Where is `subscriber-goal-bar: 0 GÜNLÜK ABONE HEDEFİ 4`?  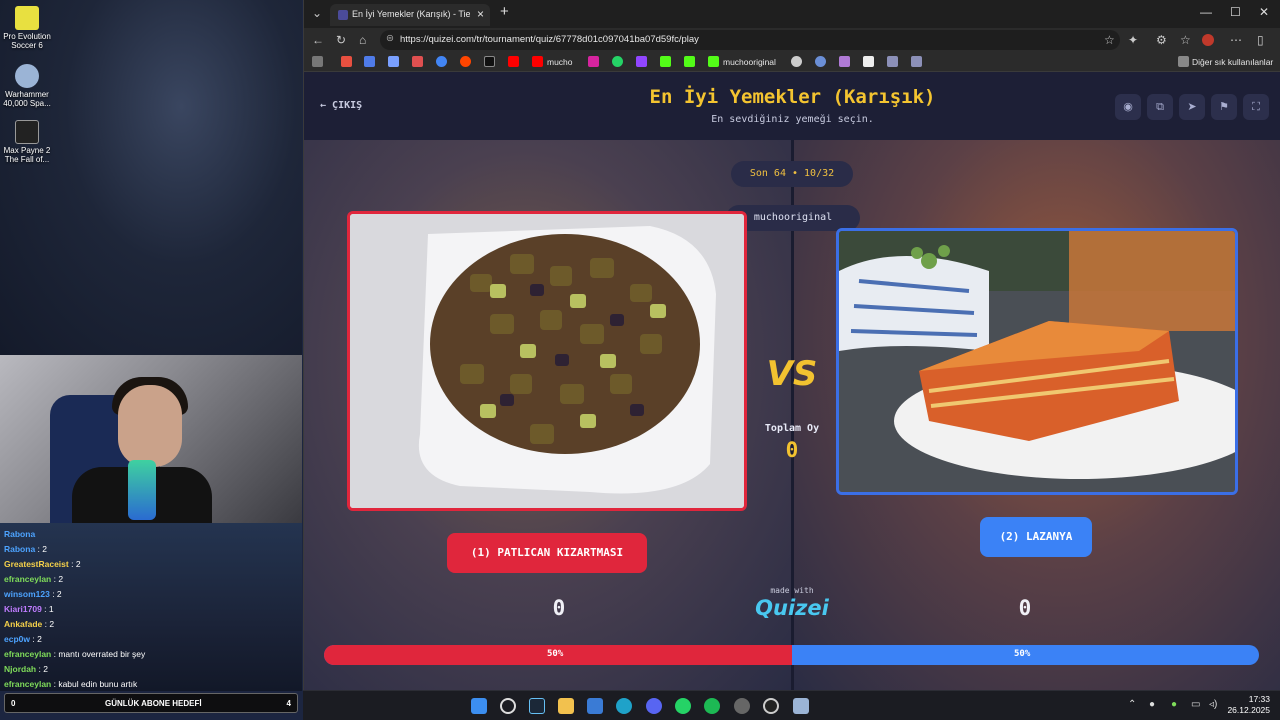
subscriber-goal-bar: 0 GÜNLÜK ABONE HEDEFİ 4 is located at coordinates (151, 703).